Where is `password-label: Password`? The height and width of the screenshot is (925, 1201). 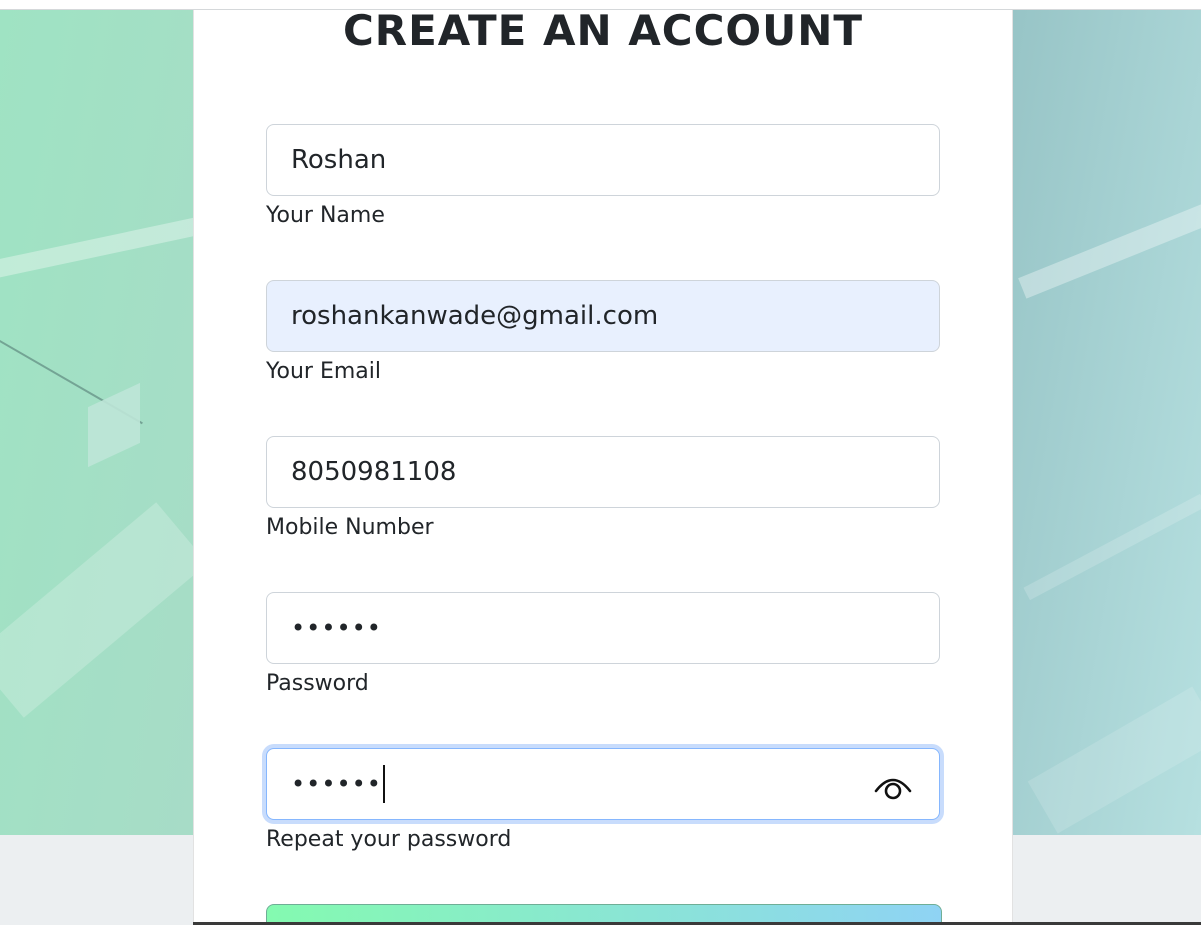
password-label: Password is located at coordinates (317, 683).